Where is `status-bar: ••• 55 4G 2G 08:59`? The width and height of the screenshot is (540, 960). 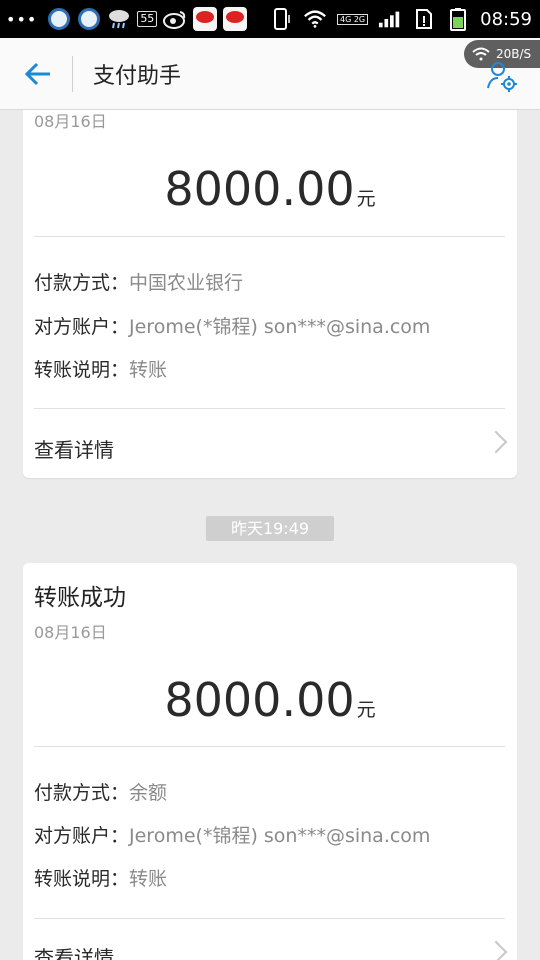
status-bar: ••• 55 4G 2G 08:59 is located at coordinates (270, 19).